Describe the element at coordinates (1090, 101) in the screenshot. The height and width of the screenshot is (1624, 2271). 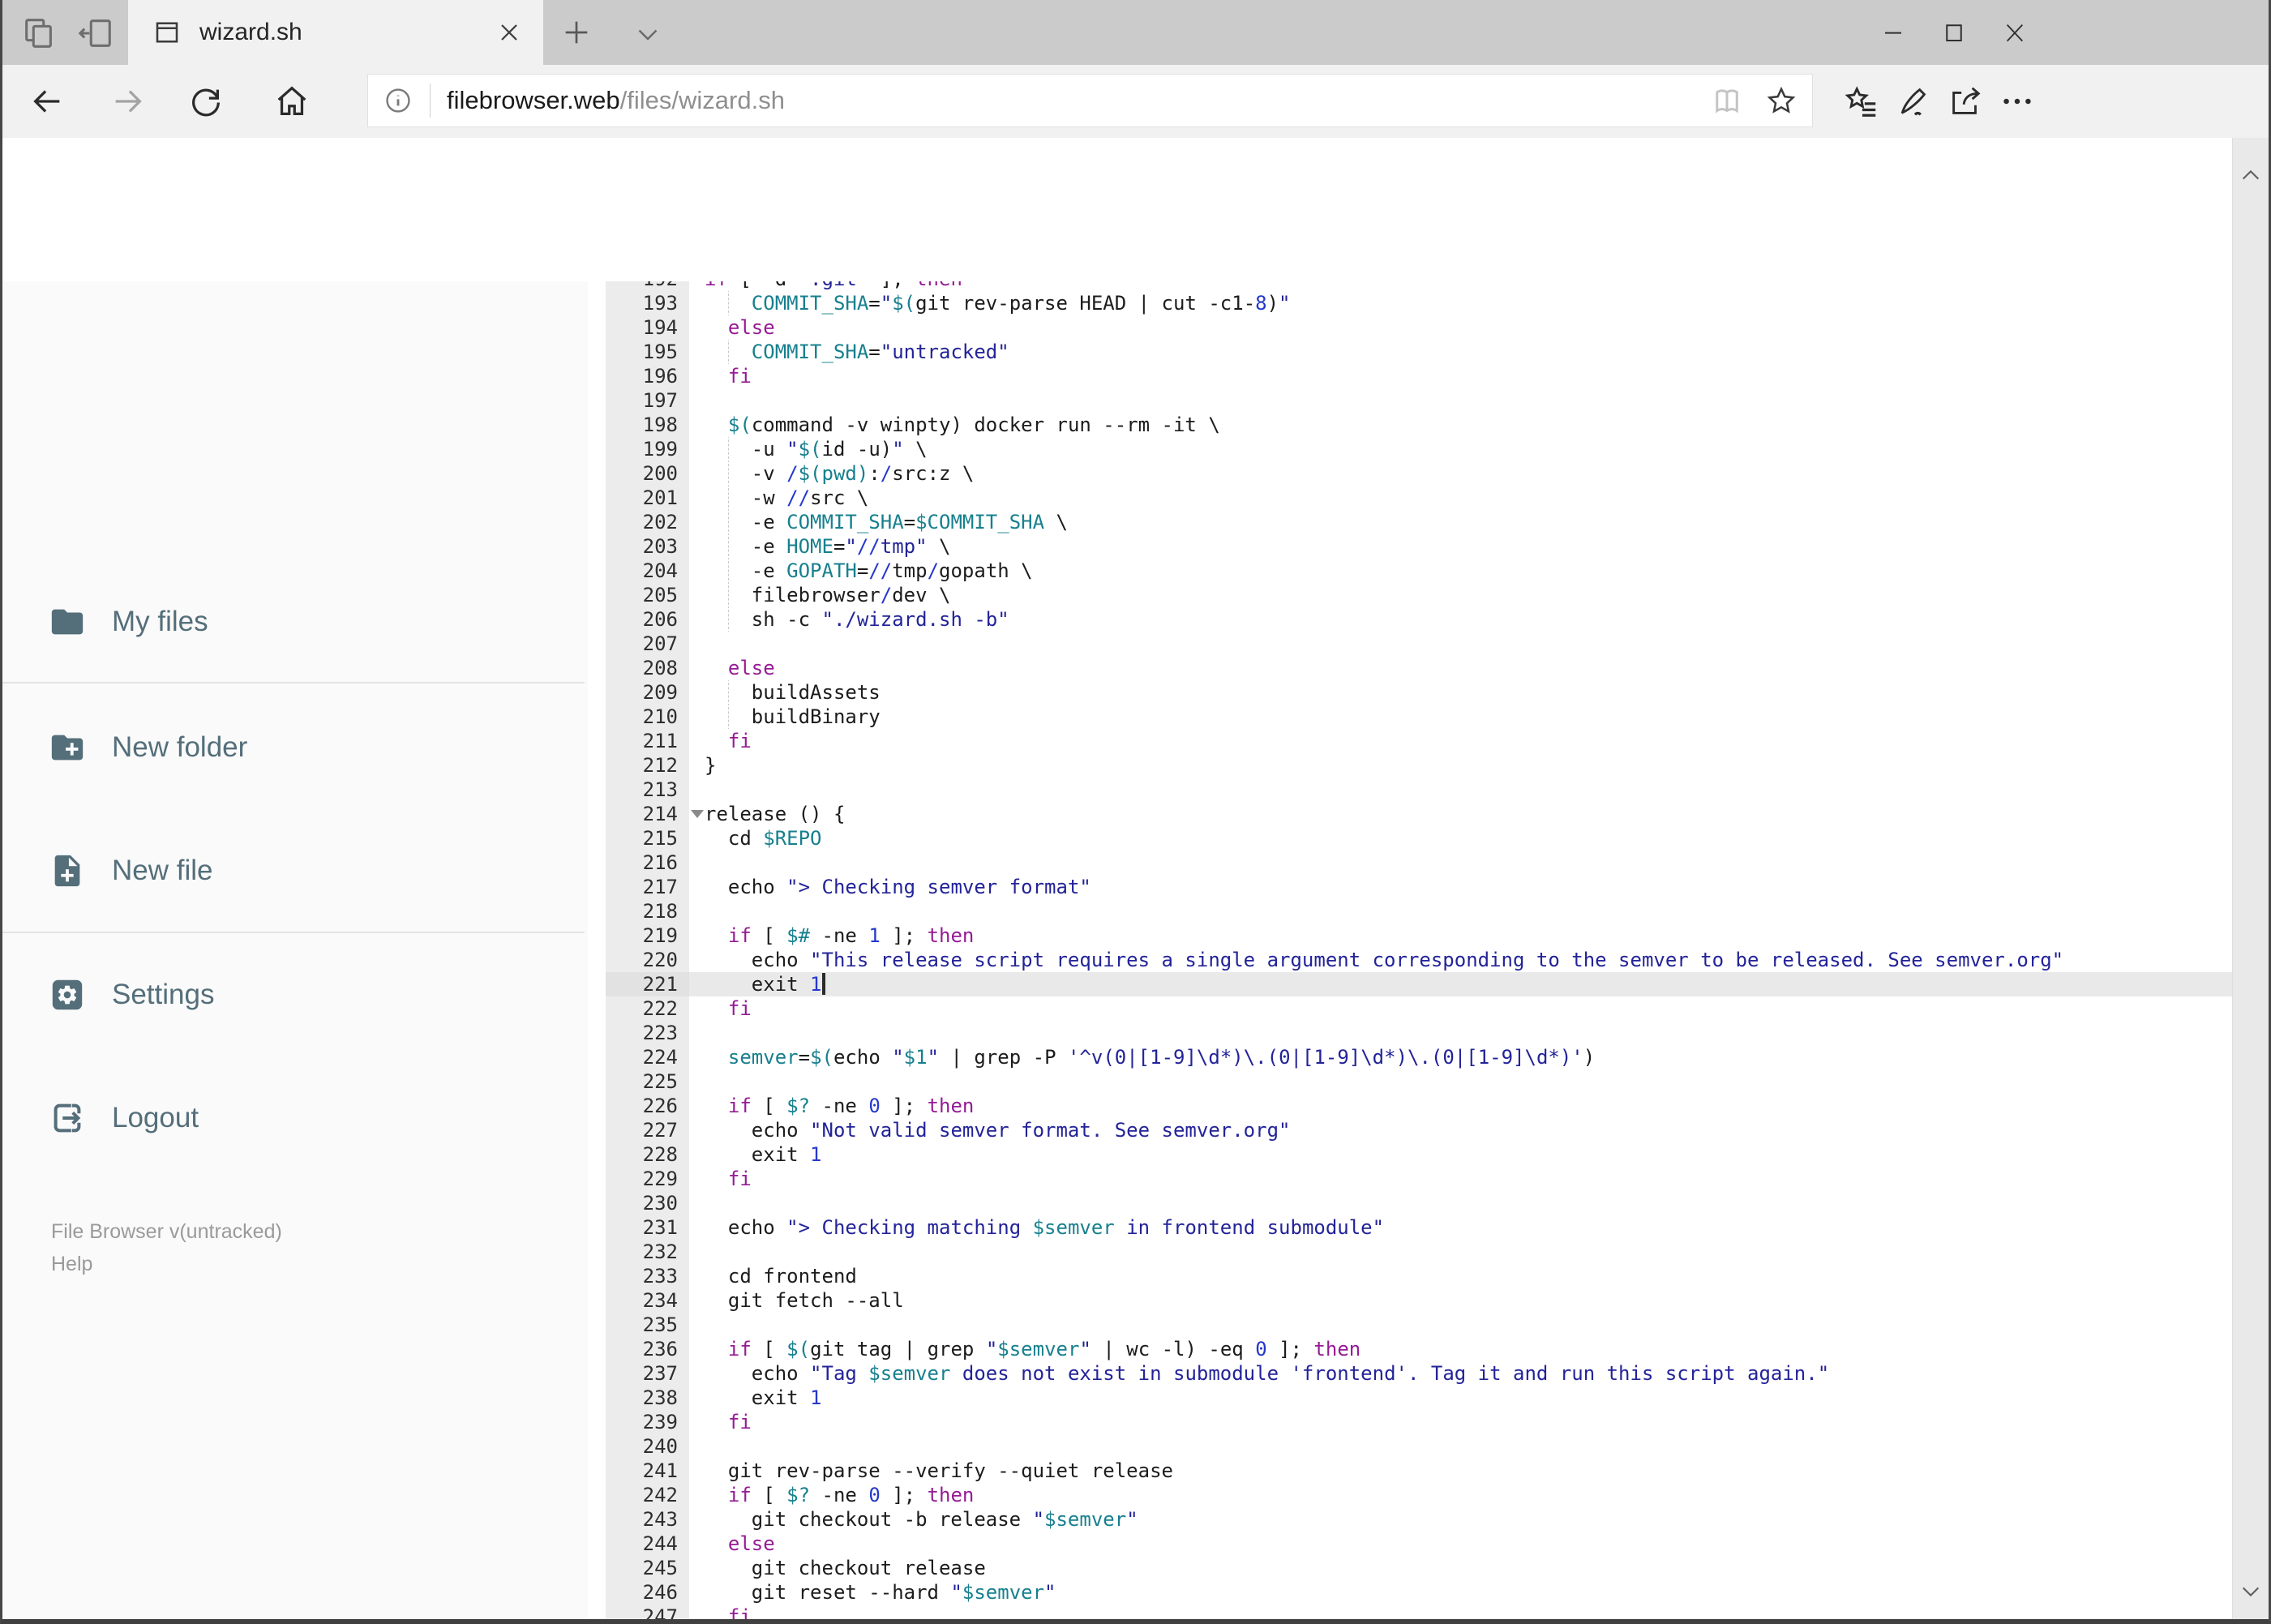
I see `url-bar: filebrowser.web/files/wizard.sh` at that location.